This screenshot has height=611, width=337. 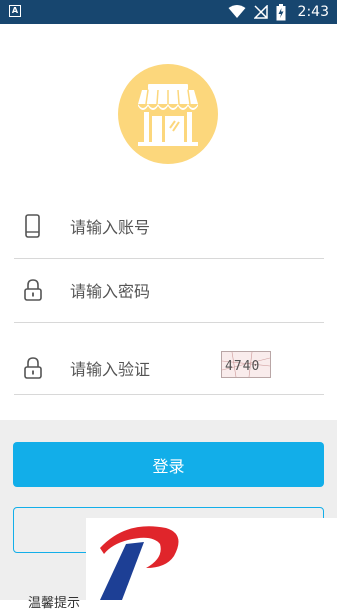 I want to click on captcha-image: 4740, so click(x=246, y=364).